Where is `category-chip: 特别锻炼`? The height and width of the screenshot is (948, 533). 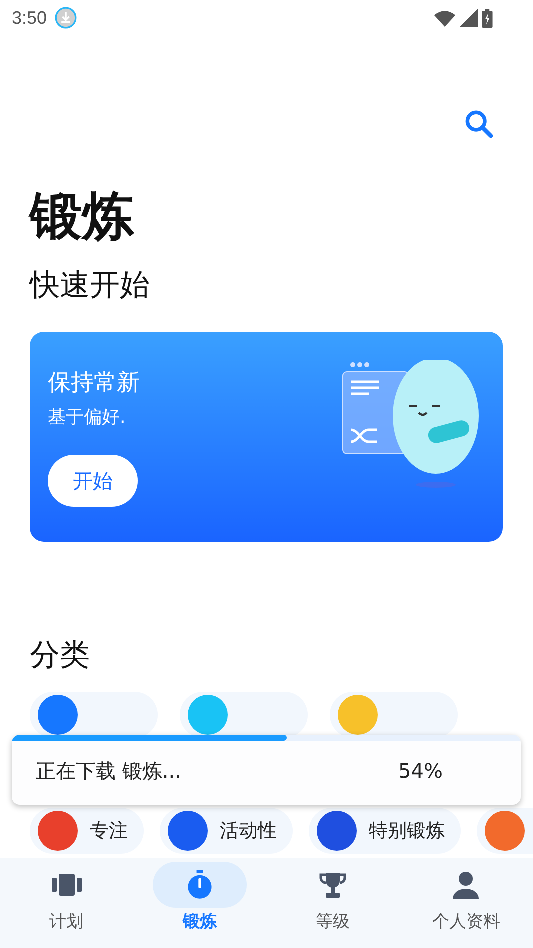
category-chip: 特别锻炼 is located at coordinates (385, 831).